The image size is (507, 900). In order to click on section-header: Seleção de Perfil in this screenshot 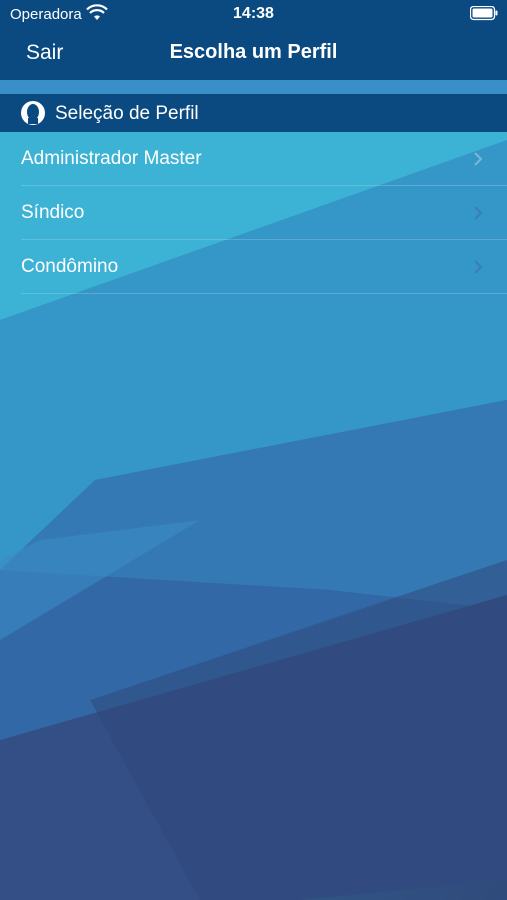, I will do `click(253, 113)`.